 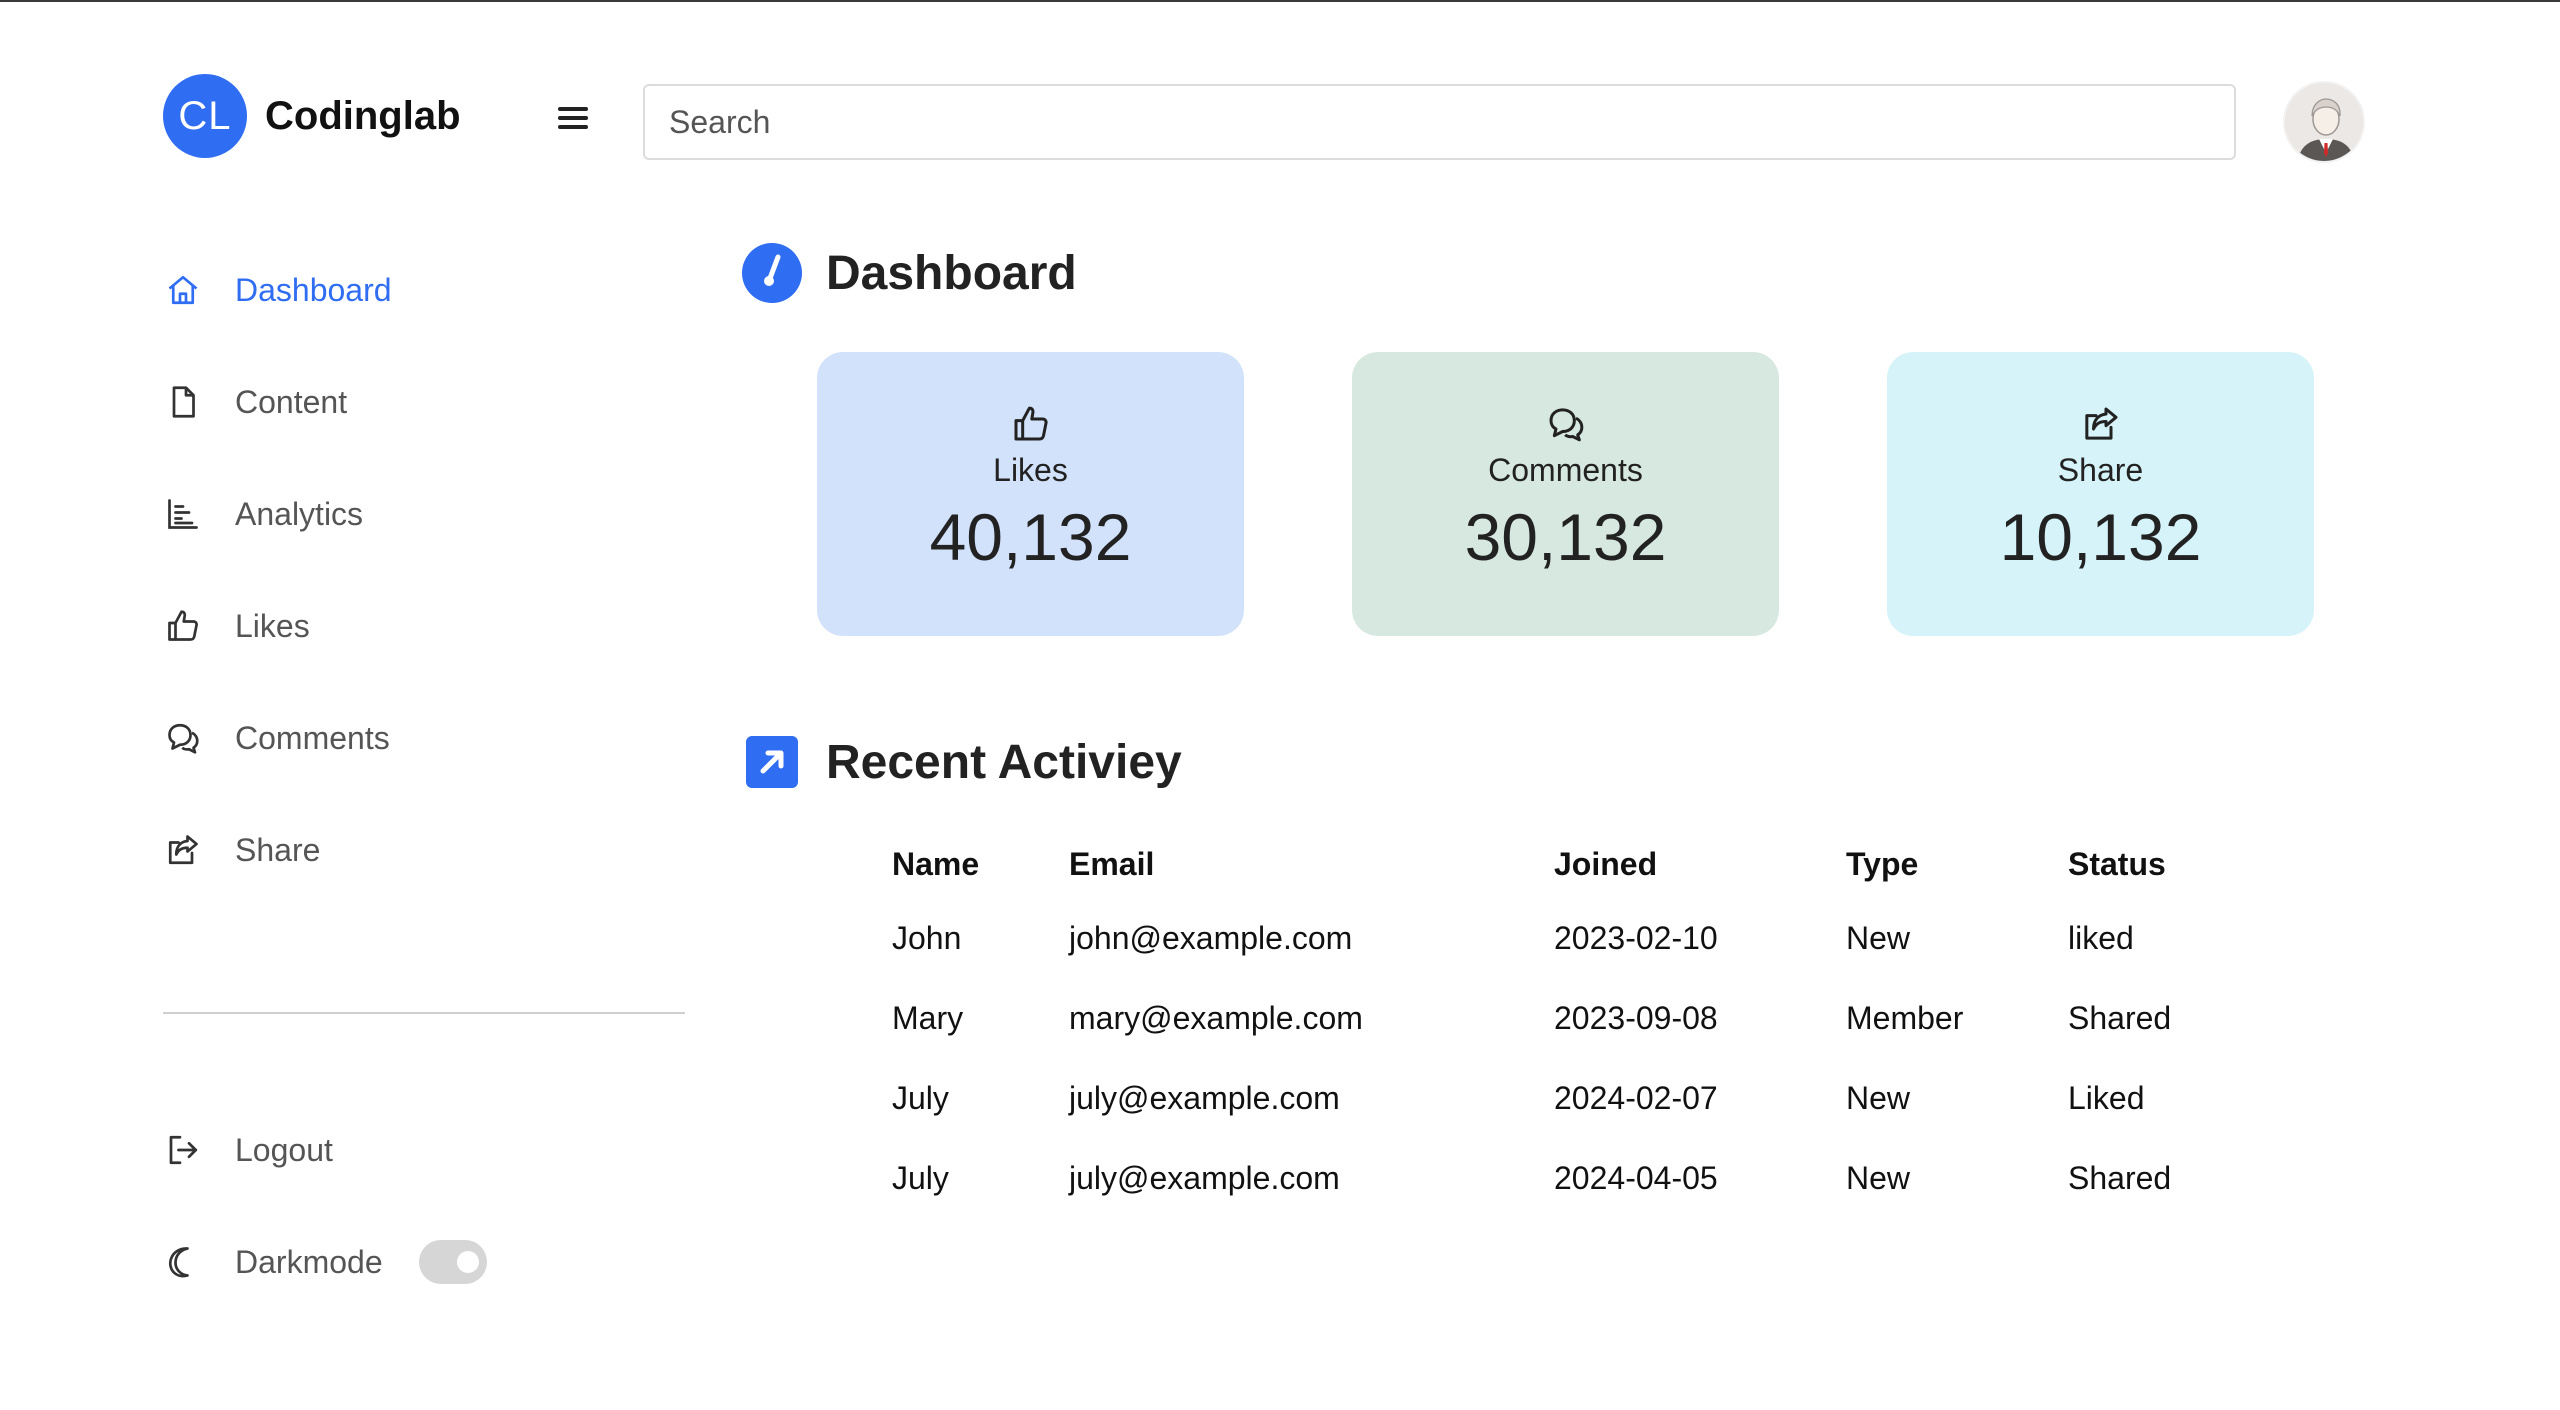 What do you see at coordinates (1030, 470) in the screenshot?
I see `stat-card-label: Likes` at bounding box center [1030, 470].